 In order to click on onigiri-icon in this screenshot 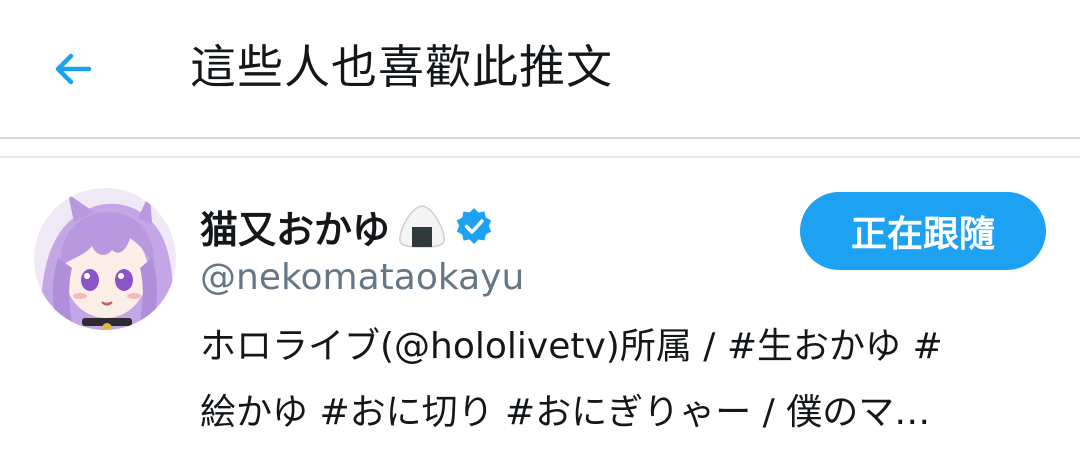, I will do `click(422, 226)`.